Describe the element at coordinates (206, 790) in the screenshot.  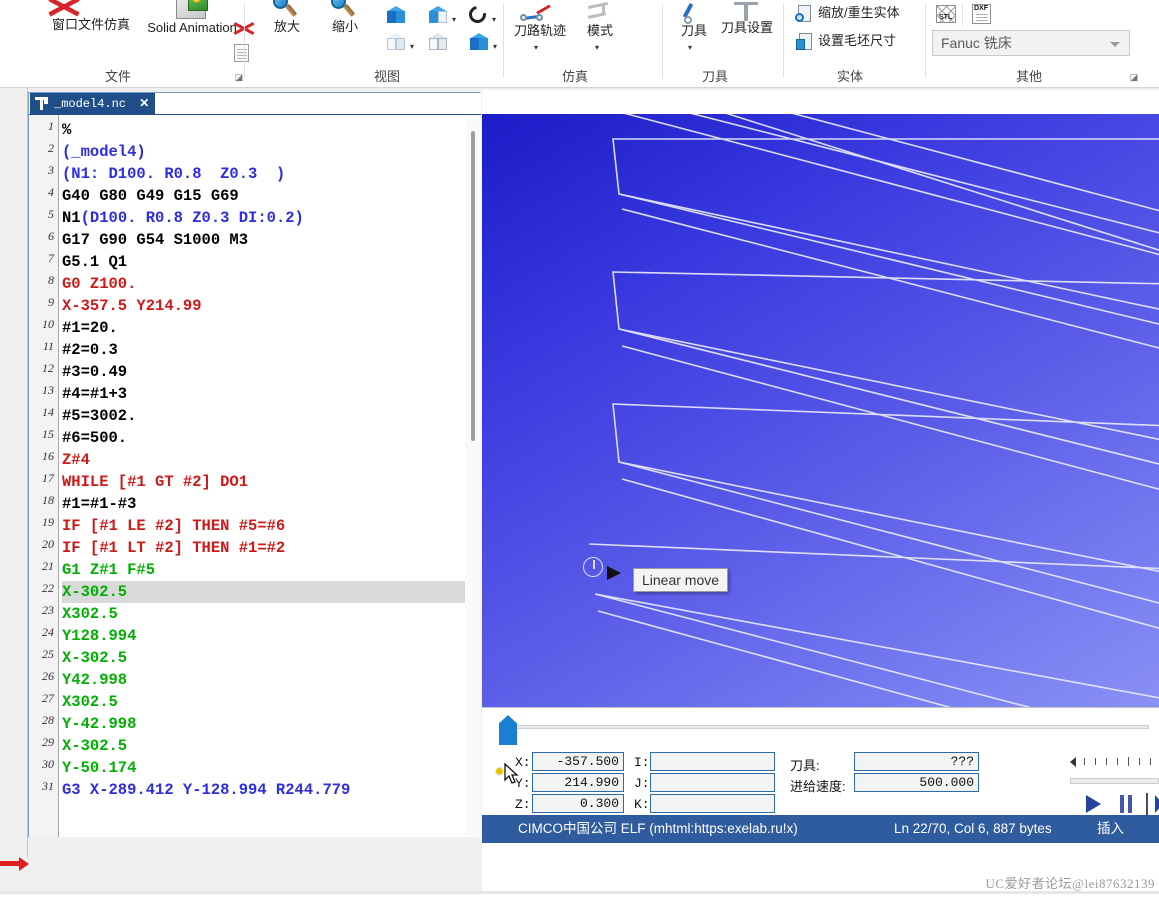
I see `code-line: G3 X-289.412 Y-128.994 R244.779` at that location.